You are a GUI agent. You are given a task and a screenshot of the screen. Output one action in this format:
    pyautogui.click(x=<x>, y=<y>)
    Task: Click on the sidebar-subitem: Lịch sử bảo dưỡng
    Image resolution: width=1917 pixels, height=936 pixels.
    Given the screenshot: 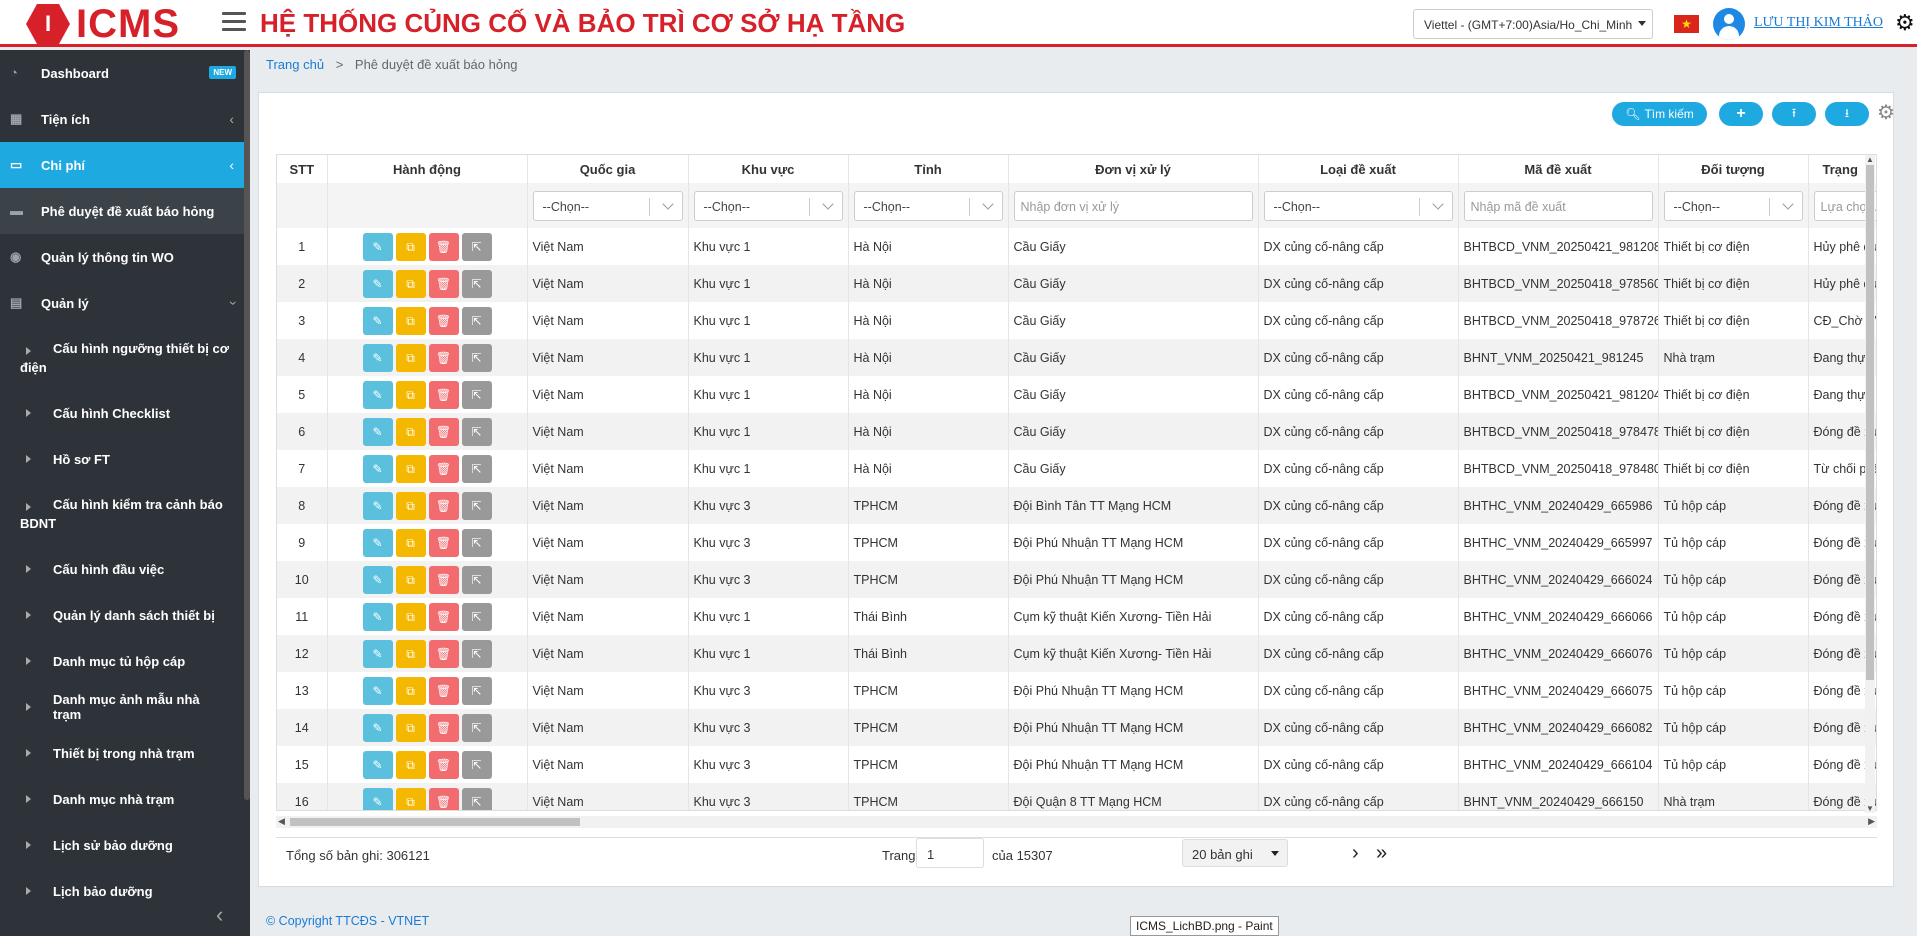 What is the action you would take?
    pyautogui.click(x=125, y=845)
    